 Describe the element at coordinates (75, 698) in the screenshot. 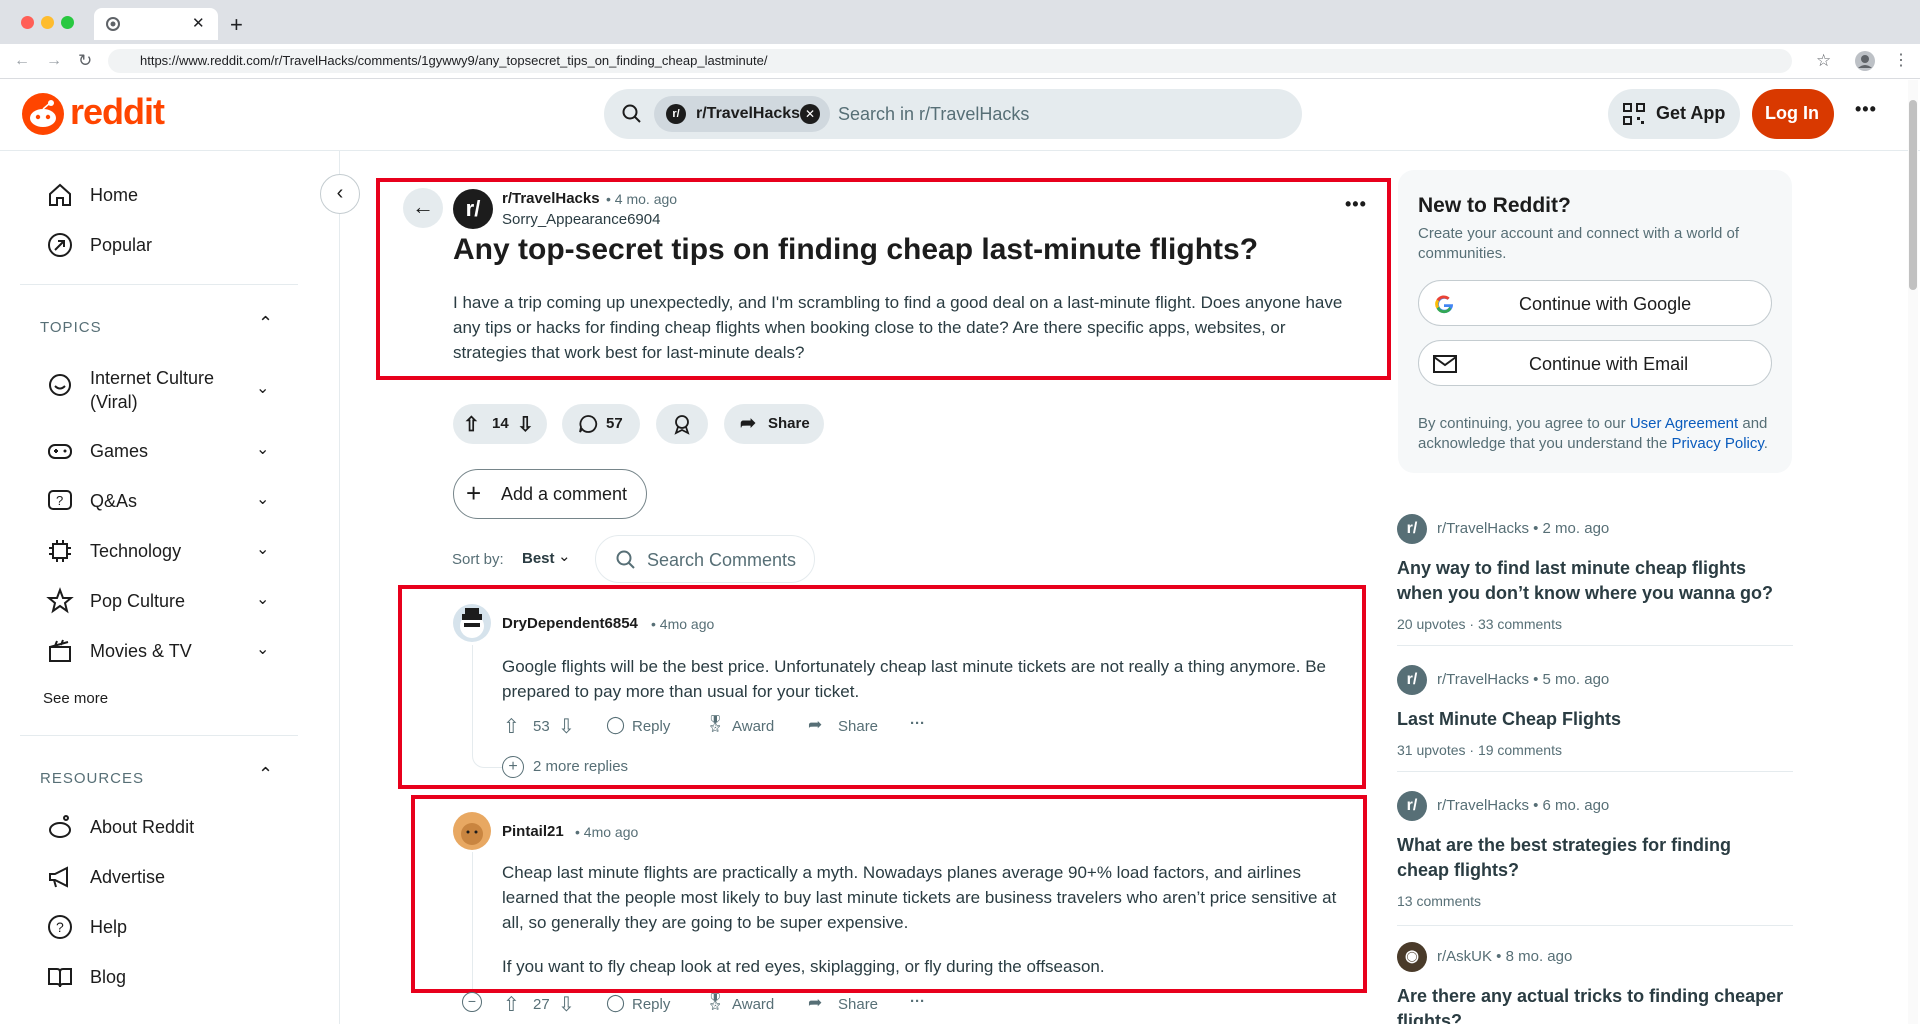

I see `see-more-link: See more` at that location.